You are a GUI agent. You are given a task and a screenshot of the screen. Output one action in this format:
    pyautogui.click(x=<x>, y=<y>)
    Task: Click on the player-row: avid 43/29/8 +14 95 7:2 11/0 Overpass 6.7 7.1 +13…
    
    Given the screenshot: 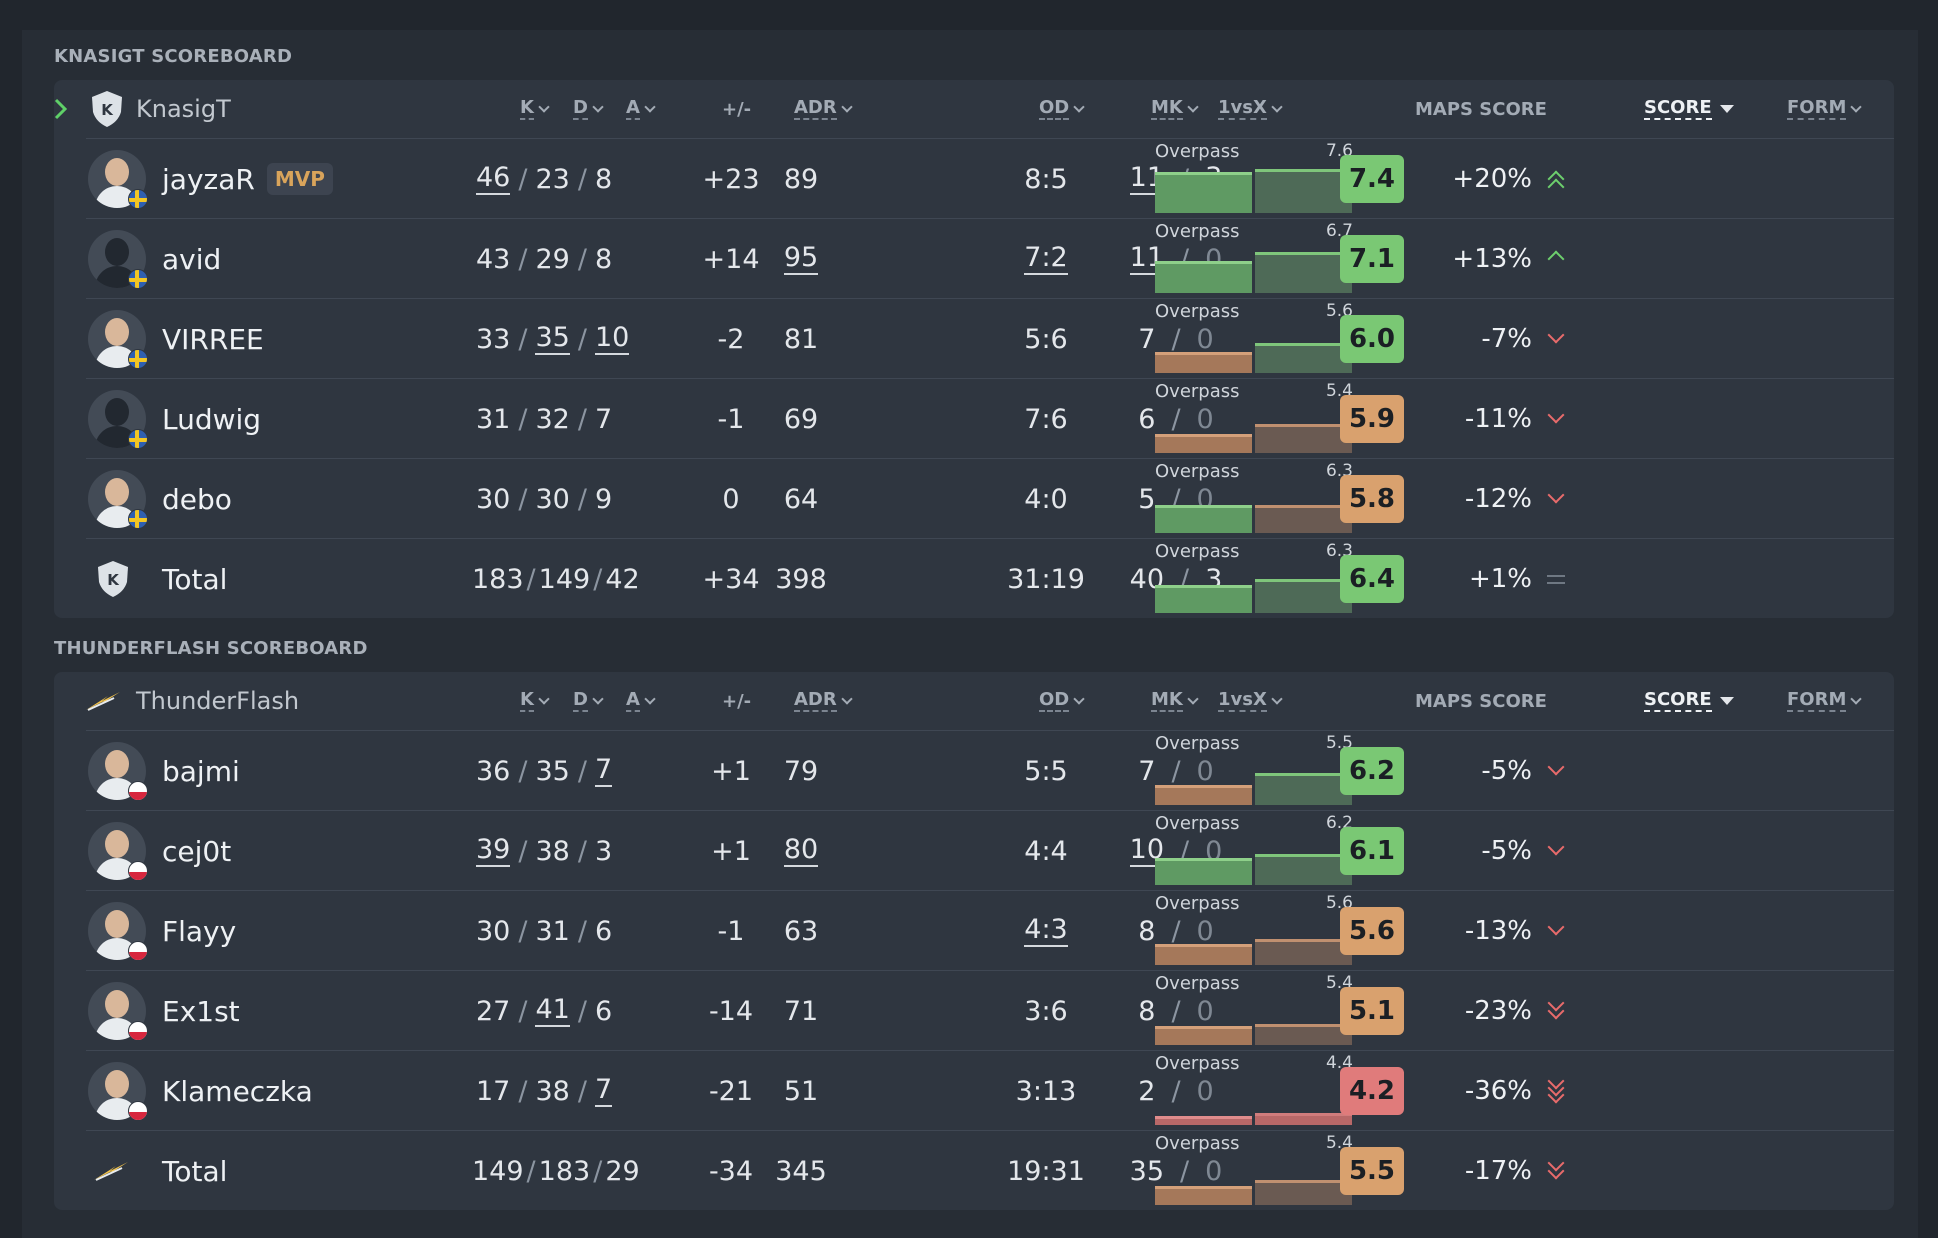 What is the action you would take?
    pyautogui.click(x=990, y=258)
    